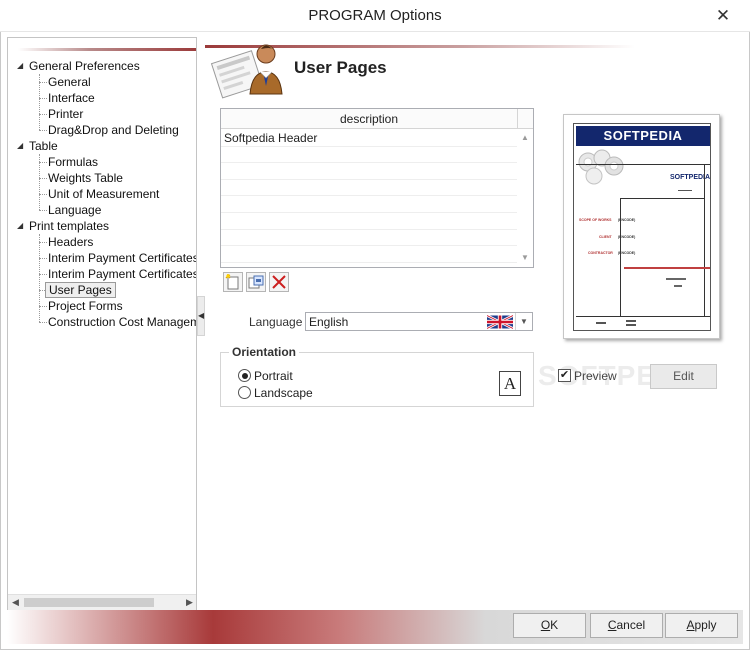 The image size is (750, 650). Describe the element at coordinates (595, 220) in the screenshot. I see `preview-label: SCOPE OF WORKS` at that location.